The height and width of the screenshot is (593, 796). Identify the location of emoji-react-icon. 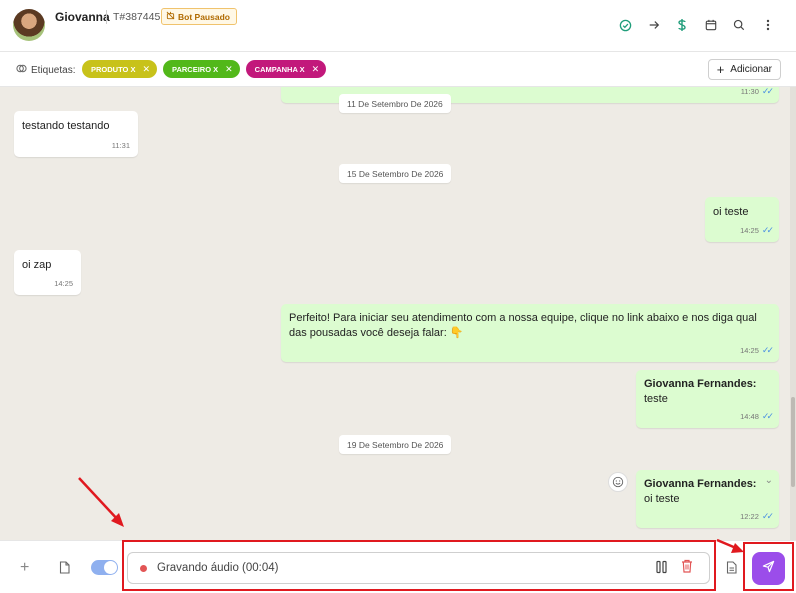
(618, 482).